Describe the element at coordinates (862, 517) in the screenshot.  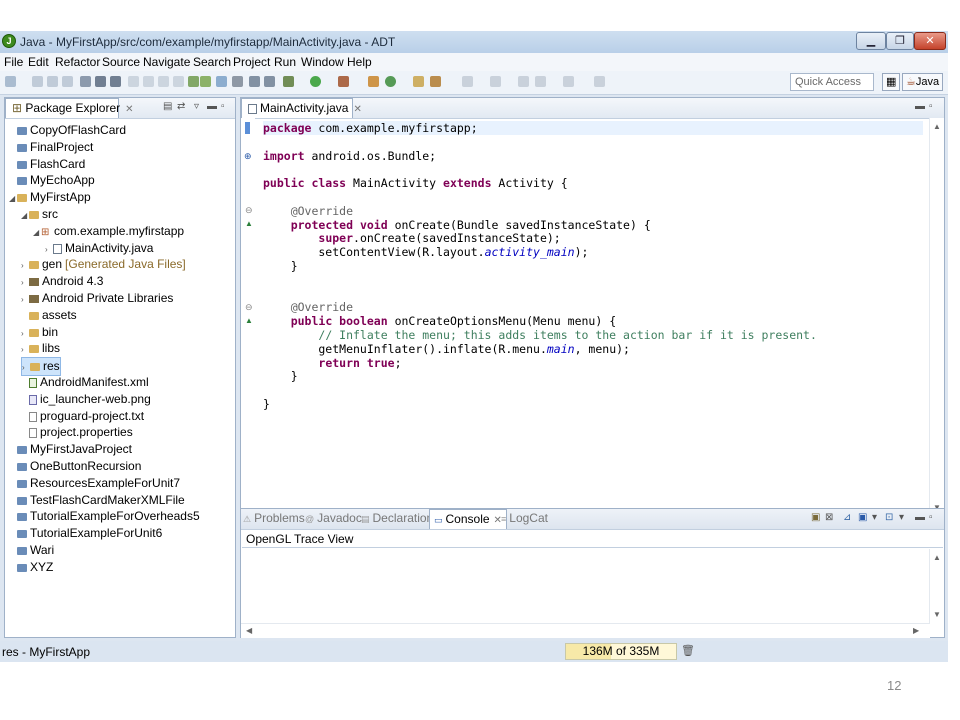
I see `display-console-icon: ▣` at that location.